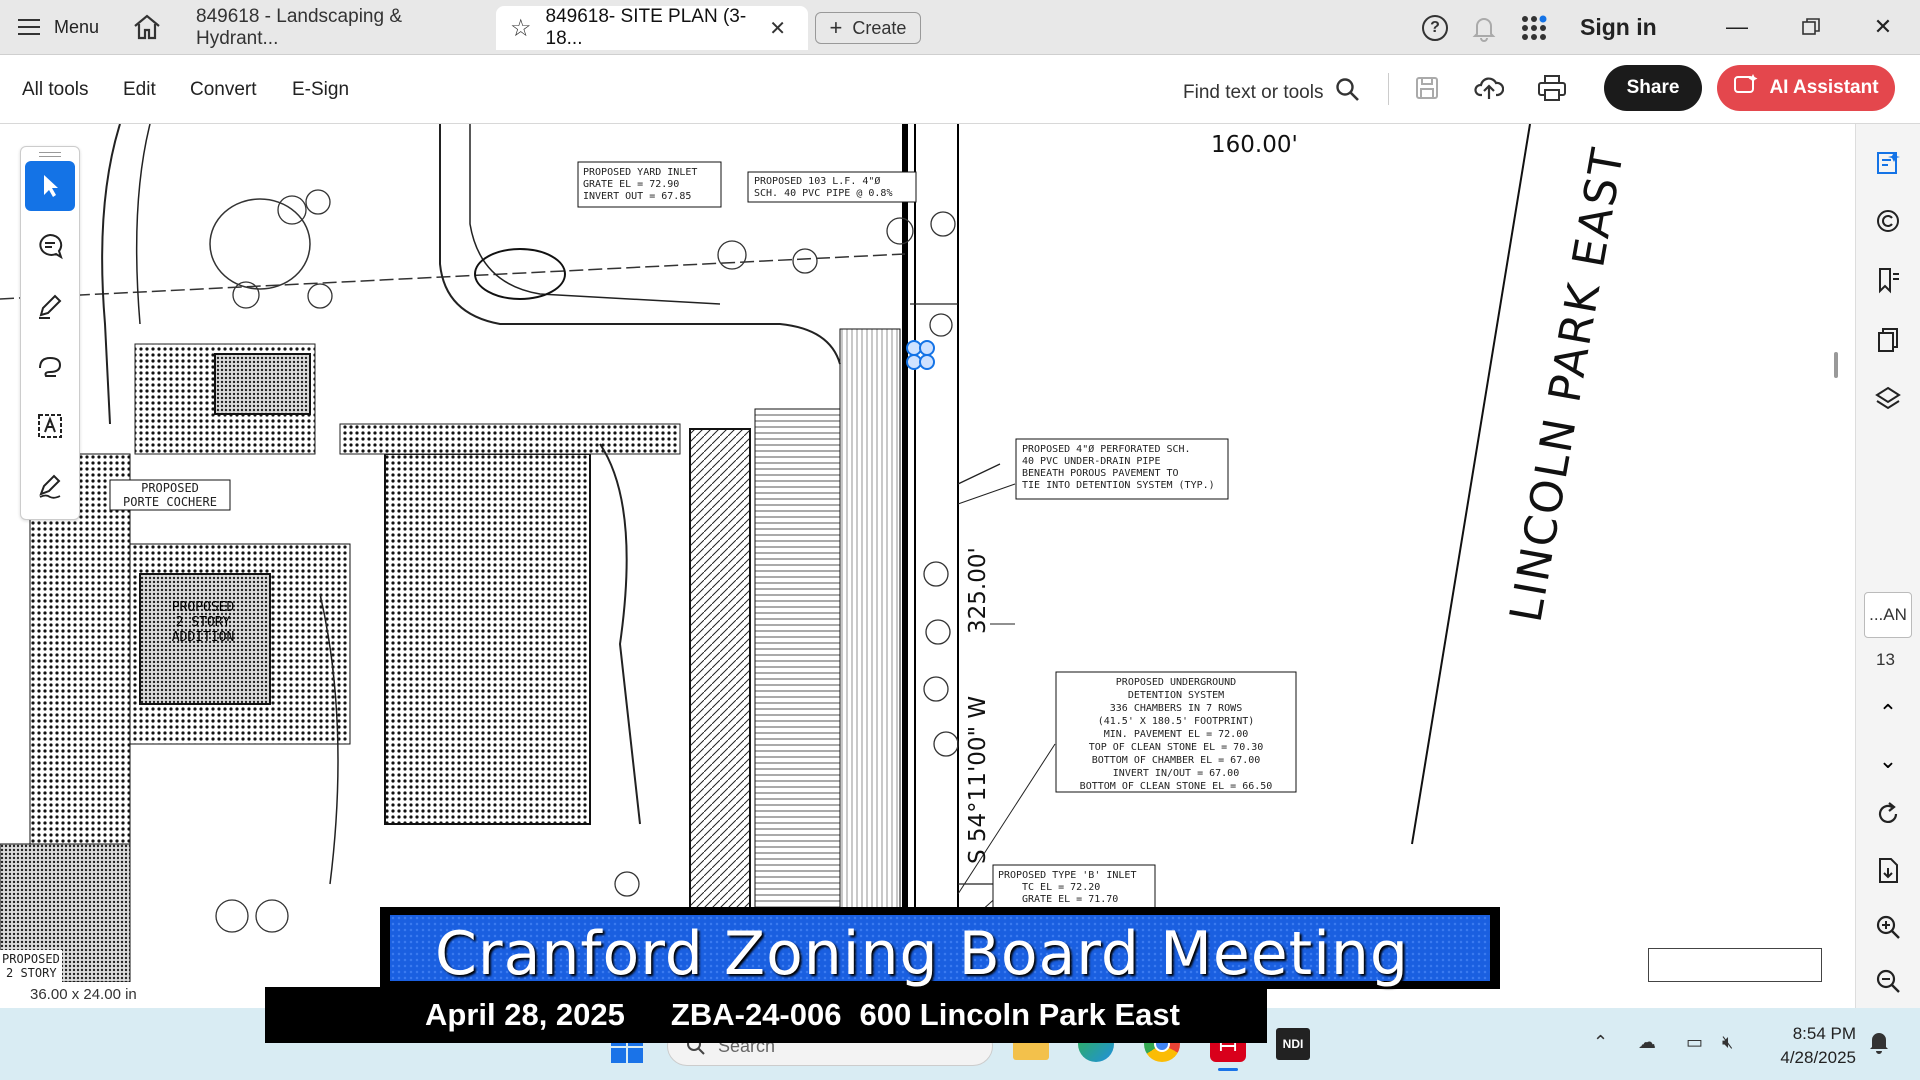 The height and width of the screenshot is (1080, 1920). I want to click on label-2story-2: 2 STORY, so click(31, 973).